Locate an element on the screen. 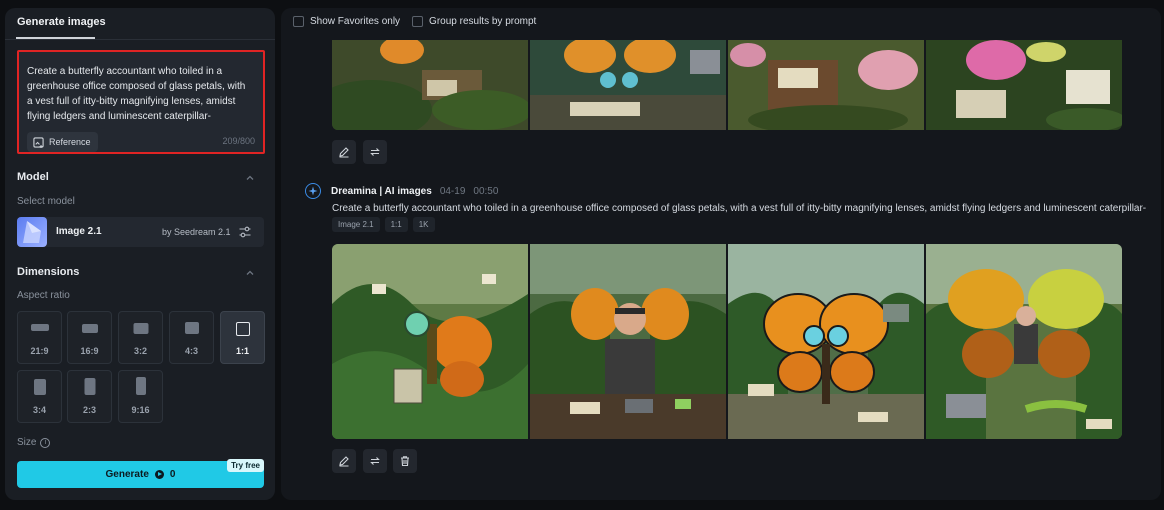  group-by-prompt-checkbox: Group results by prompt is located at coordinates (474, 21).